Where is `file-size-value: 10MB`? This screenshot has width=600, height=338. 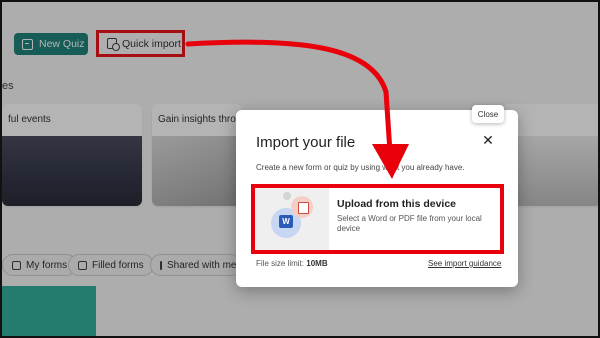
file-size-value: 10MB is located at coordinates (317, 263).